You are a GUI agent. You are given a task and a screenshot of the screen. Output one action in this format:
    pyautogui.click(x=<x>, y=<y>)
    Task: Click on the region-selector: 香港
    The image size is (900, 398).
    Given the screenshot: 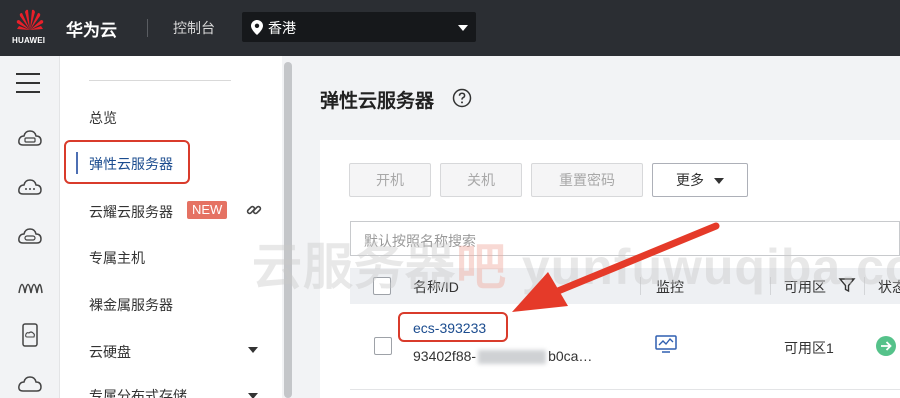 What is the action you would take?
    pyautogui.click(x=359, y=27)
    